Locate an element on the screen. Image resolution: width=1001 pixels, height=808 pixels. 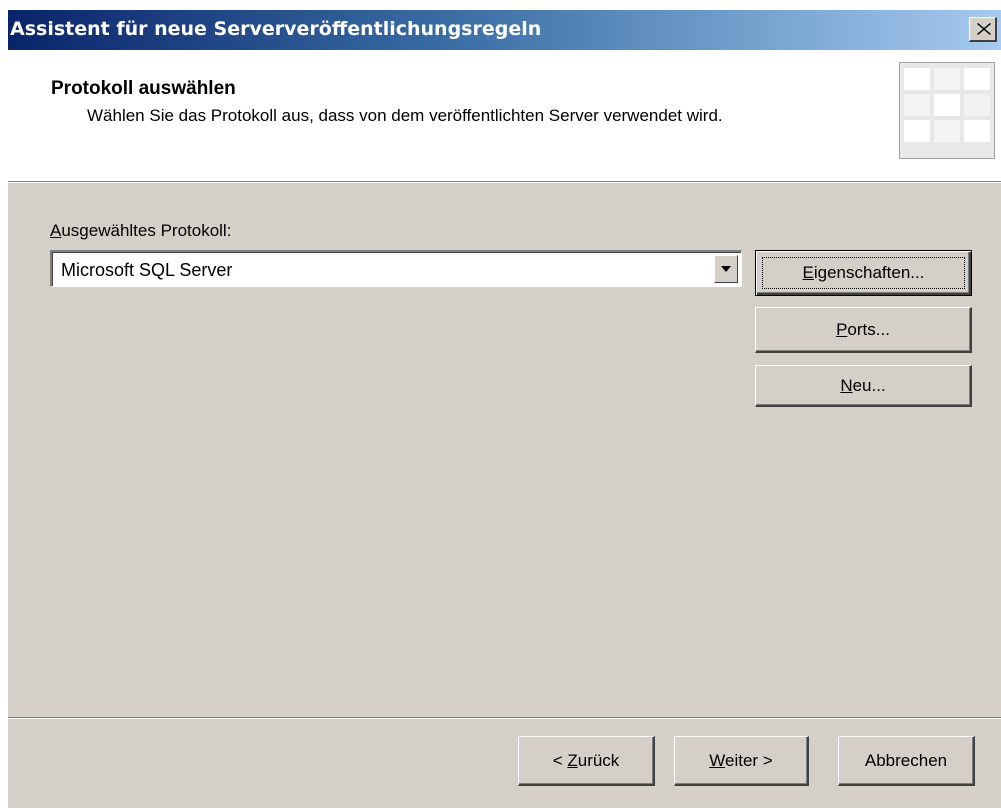
close-icon is located at coordinates (984, 29).